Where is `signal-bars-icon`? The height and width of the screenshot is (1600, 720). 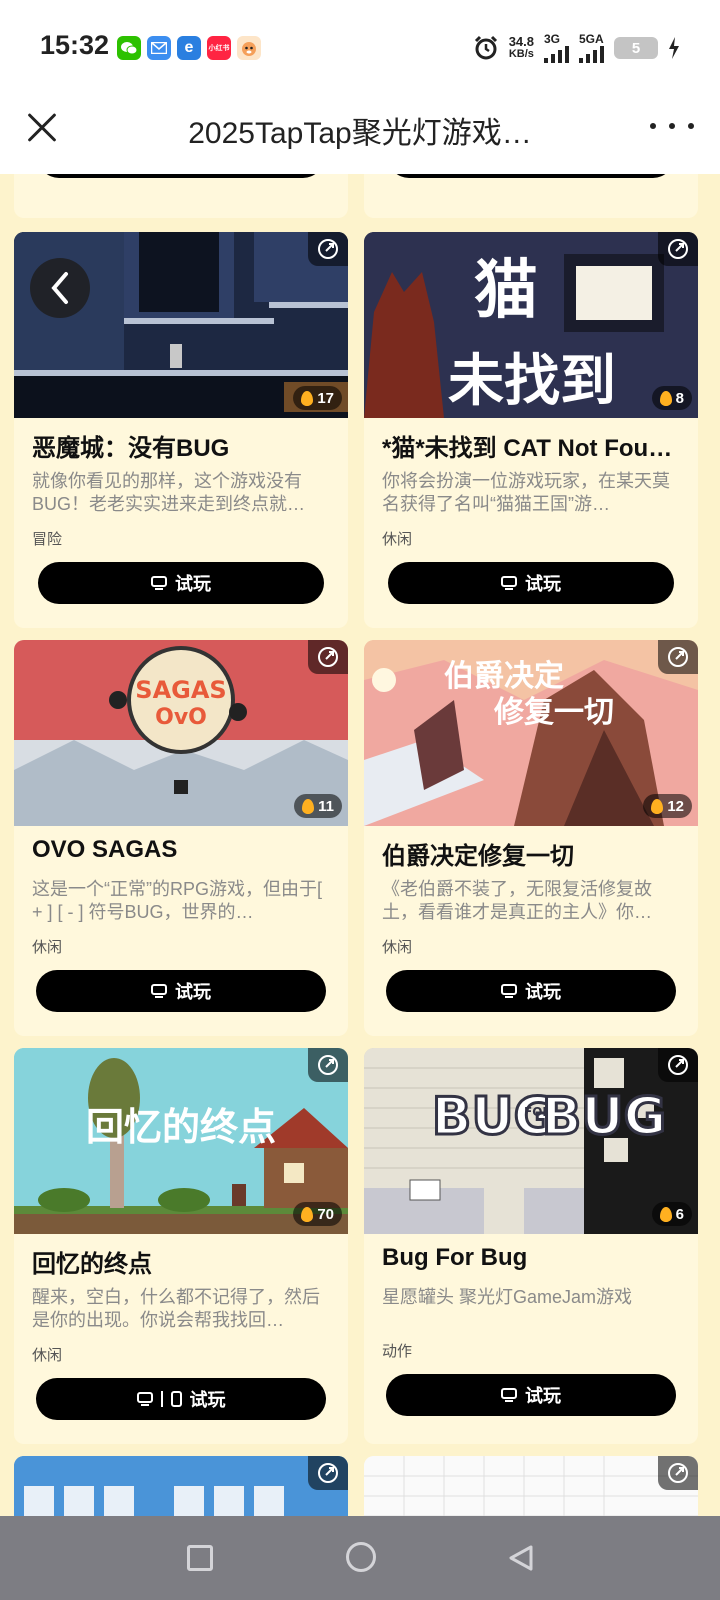 signal-bars-icon is located at coordinates (556, 54).